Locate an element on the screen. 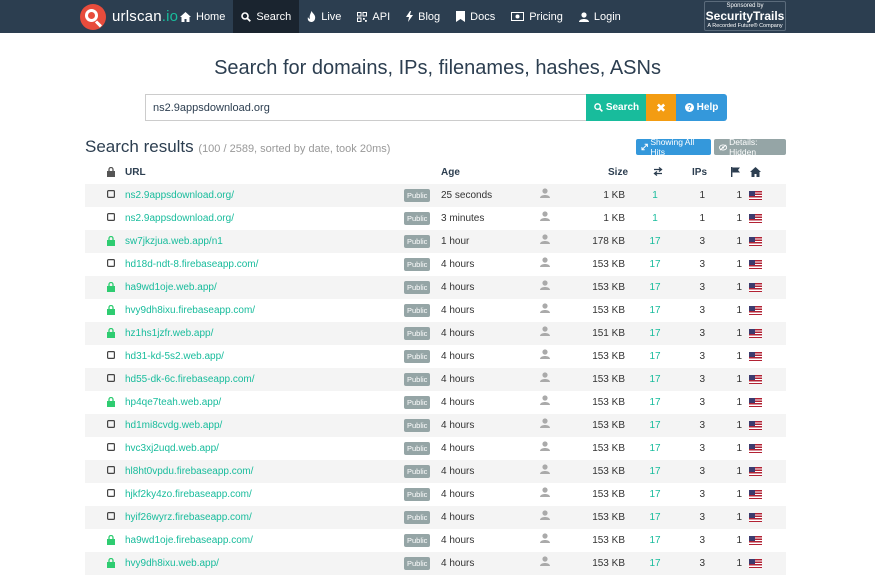  nav-login: Login is located at coordinates (600, 16).